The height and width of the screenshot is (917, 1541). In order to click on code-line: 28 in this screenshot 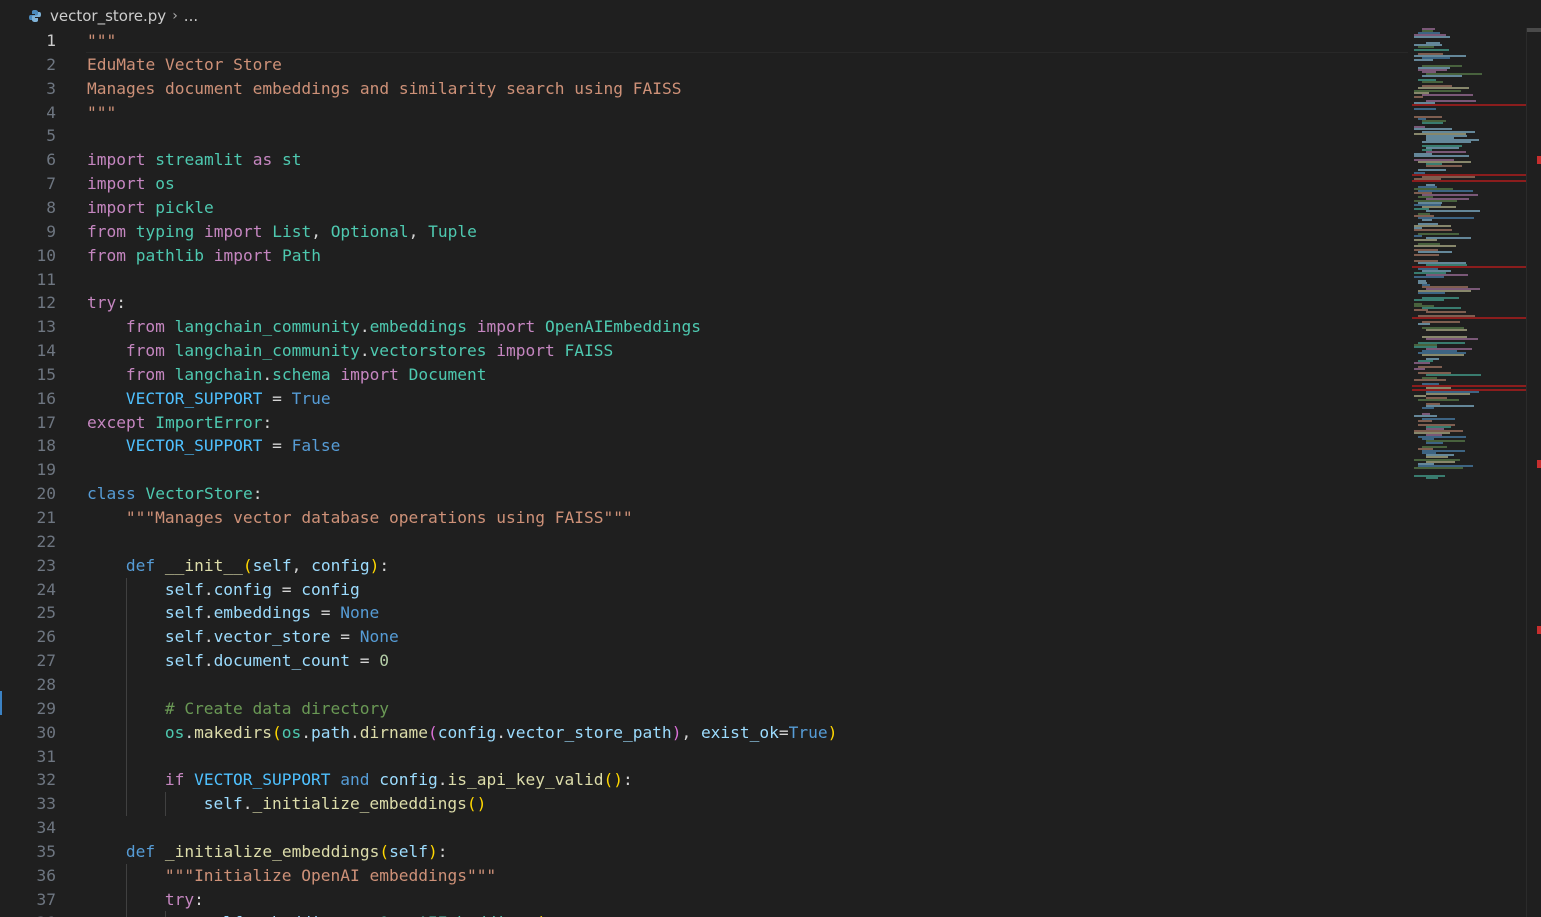, I will do `click(704, 684)`.